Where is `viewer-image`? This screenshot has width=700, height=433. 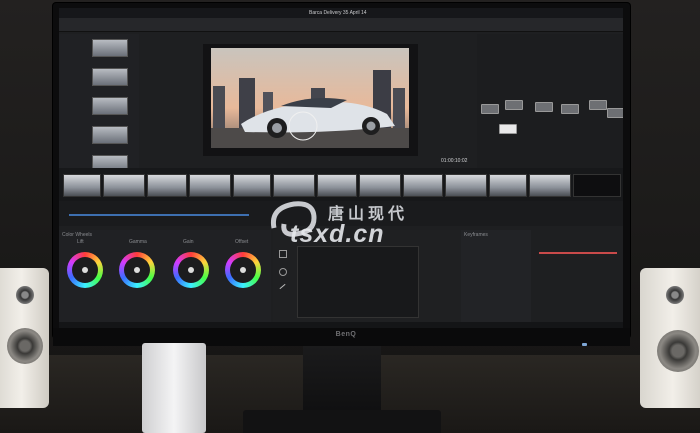 viewer-image is located at coordinates (310, 98).